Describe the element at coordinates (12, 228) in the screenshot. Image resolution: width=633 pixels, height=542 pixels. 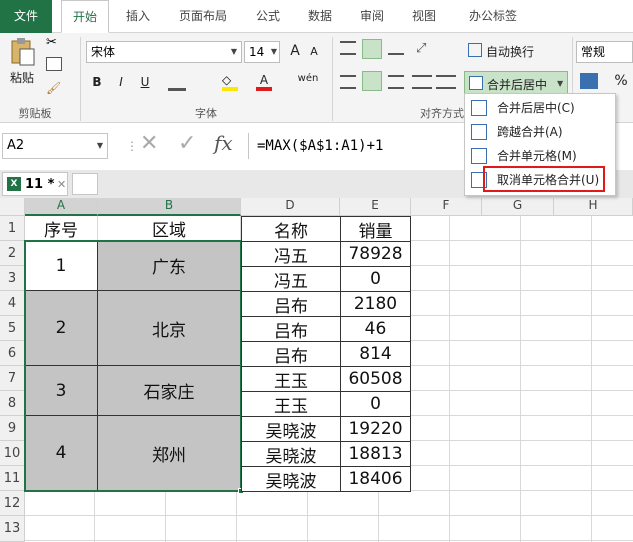
I see `row-header-1: 1` at that location.